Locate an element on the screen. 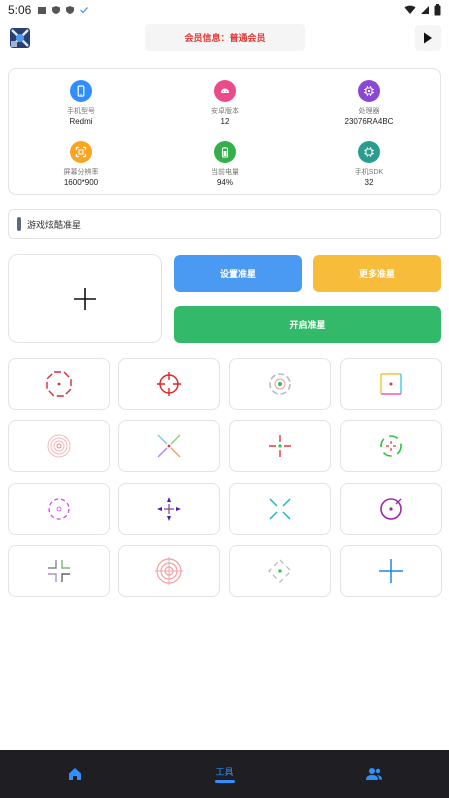 This screenshot has width=449, height=798. android-icon is located at coordinates (225, 91).